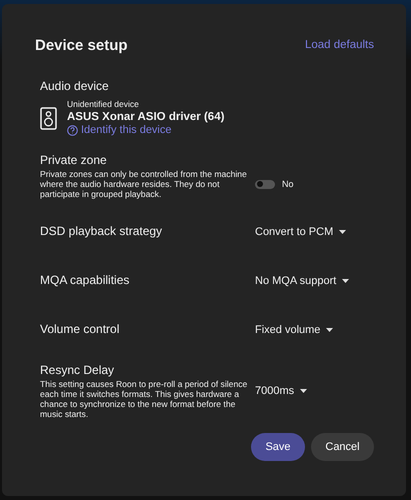 This screenshot has height=500, width=411. Describe the element at coordinates (78, 370) in the screenshot. I see `setting-label: Resync Delay` at that location.